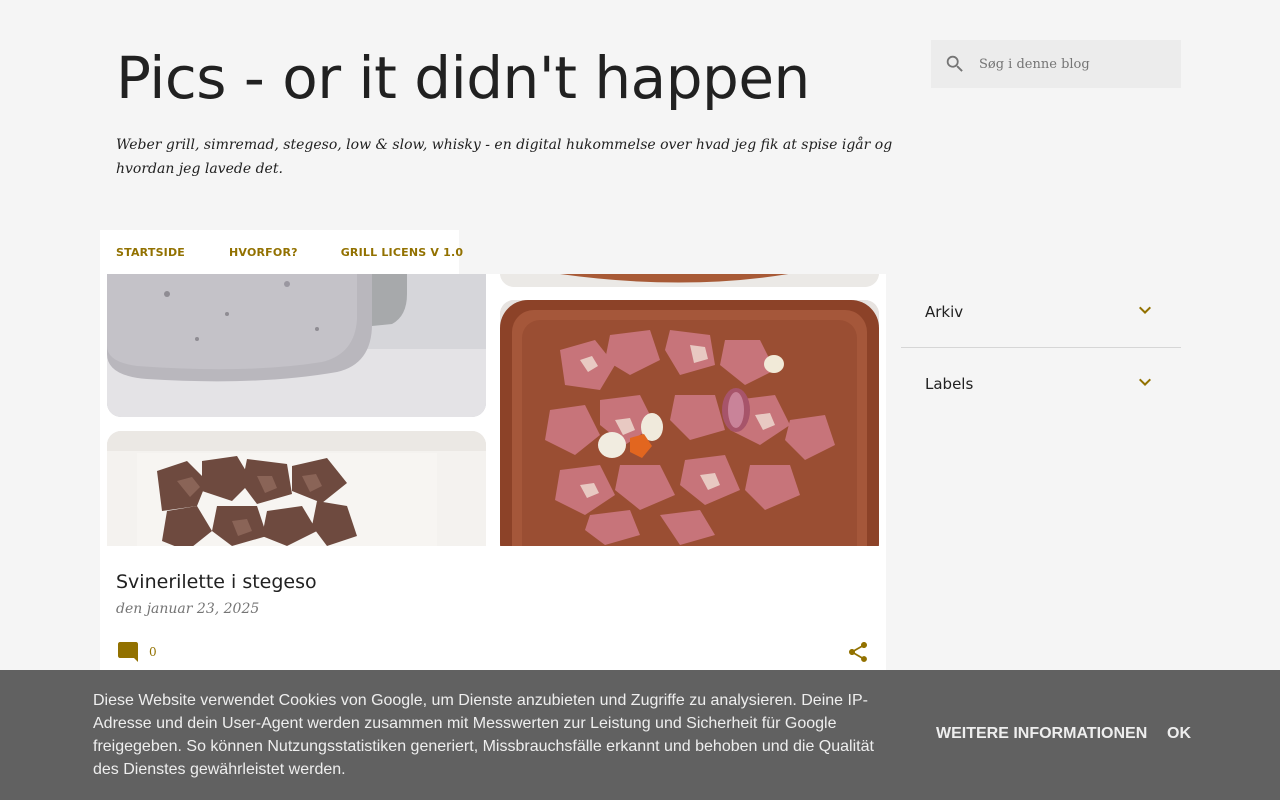 This screenshot has width=1280, height=800. What do you see at coordinates (1074, 64) in the screenshot?
I see `search-input` at bounding box center [1074, 64].